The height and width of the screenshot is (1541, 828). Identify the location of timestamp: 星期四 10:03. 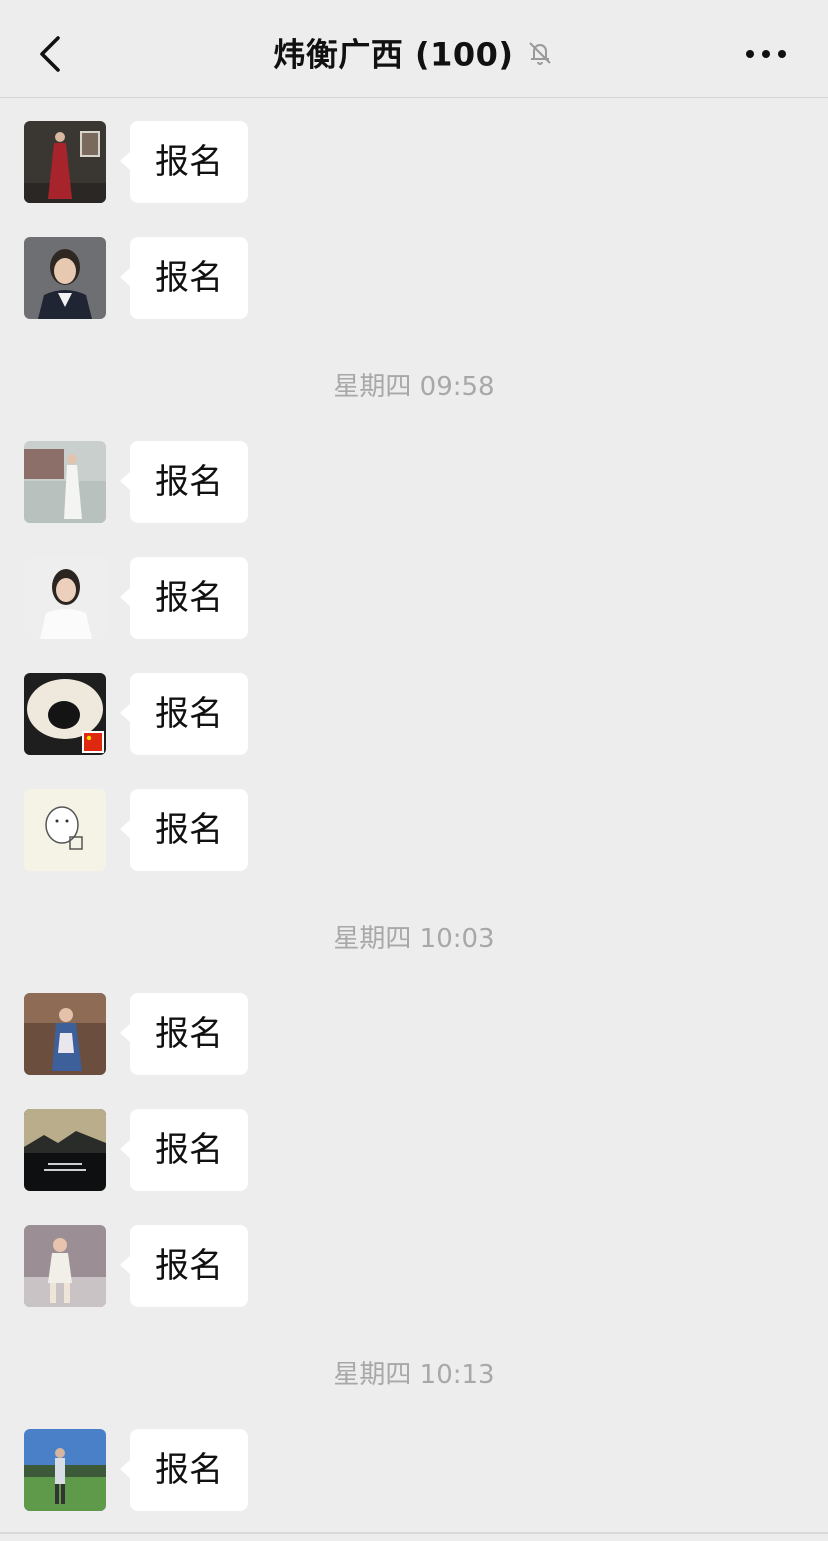
(414, 939).